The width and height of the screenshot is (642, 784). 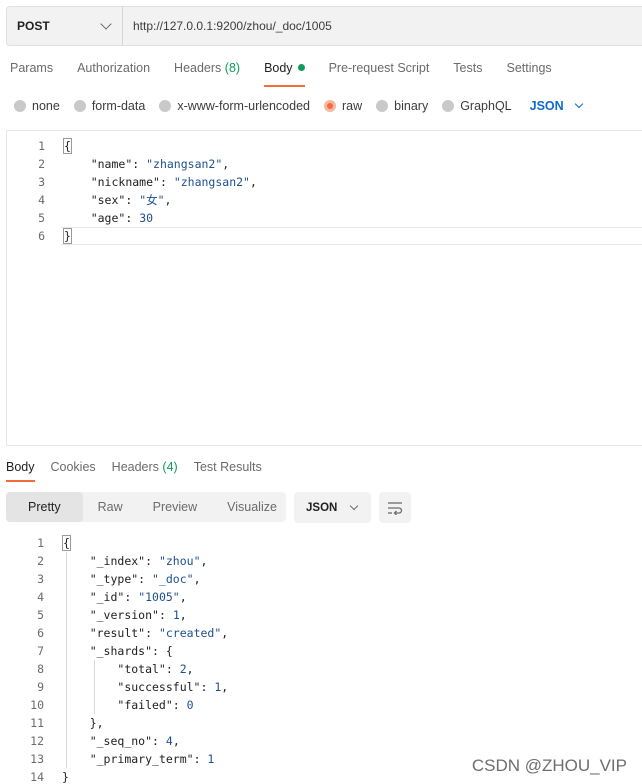 I want to click on json-value: "created", so click(x=190, y=633).